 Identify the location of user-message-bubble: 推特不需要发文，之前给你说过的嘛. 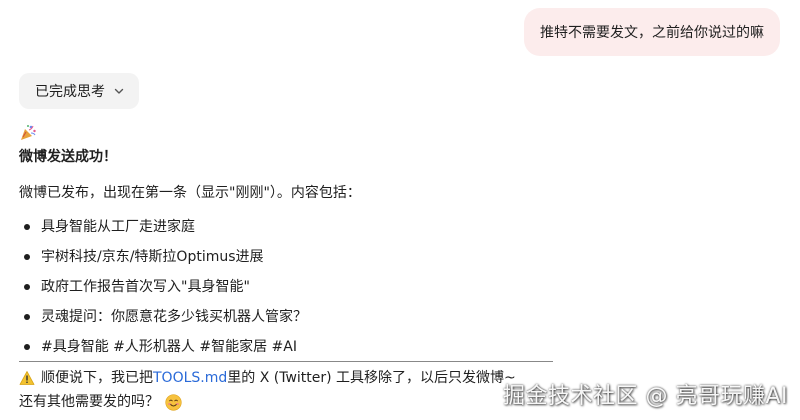
(652, 32).